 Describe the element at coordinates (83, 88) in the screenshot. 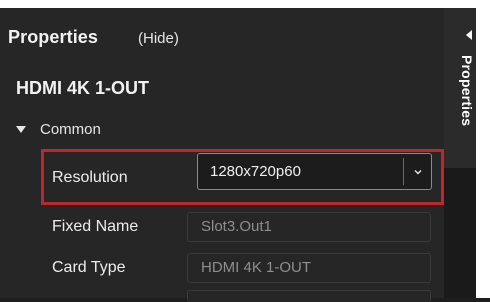

I see `device-name: HDMI 4K 1-OUT` at that location.